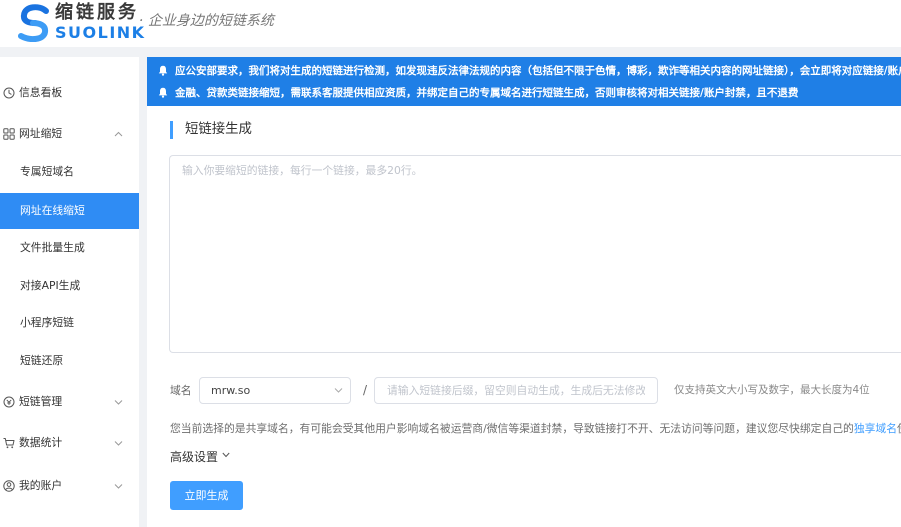  Describe the element at coordinates (875, 428) in the screenshot. I see `exclusive-domain-link: 独享域名` at that location.